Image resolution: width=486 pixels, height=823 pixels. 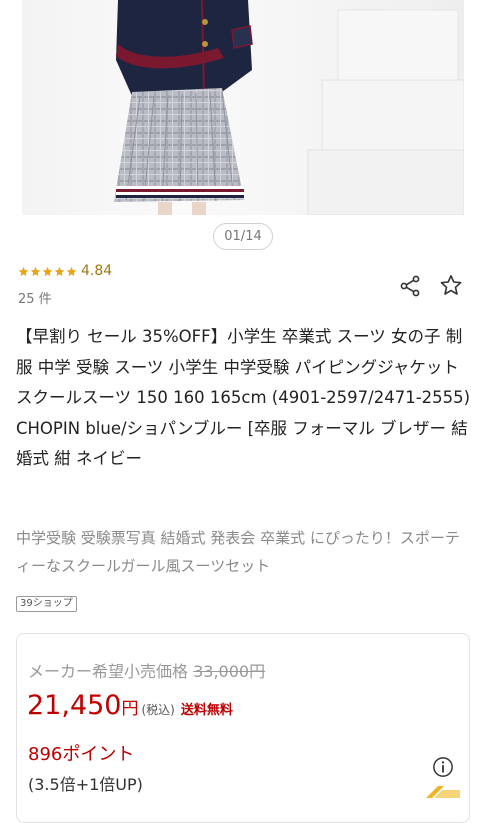 What do you see at coordinates (35, 297) in the screenshot?
I see `review-count: 25 件` at bounding box center [35, 297].